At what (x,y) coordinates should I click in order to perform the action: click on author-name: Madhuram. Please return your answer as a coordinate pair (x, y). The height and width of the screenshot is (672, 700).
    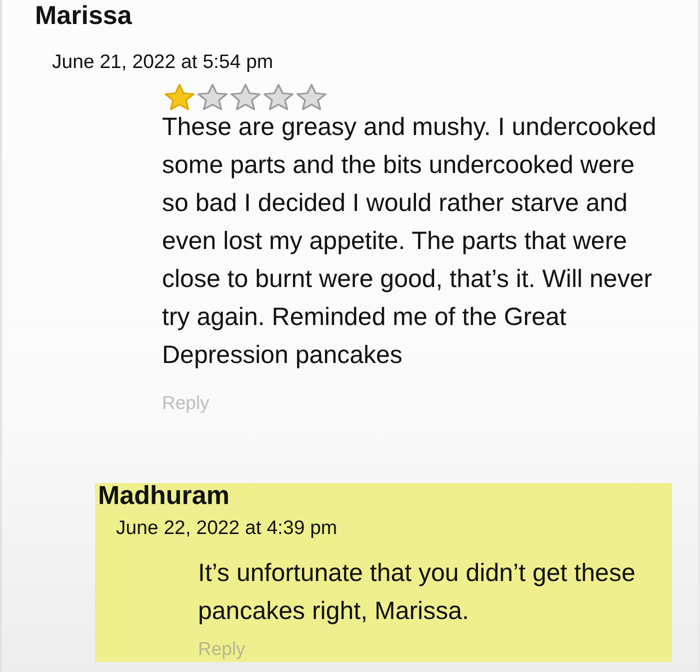
    Looking at the image, I should click on (164, 495).